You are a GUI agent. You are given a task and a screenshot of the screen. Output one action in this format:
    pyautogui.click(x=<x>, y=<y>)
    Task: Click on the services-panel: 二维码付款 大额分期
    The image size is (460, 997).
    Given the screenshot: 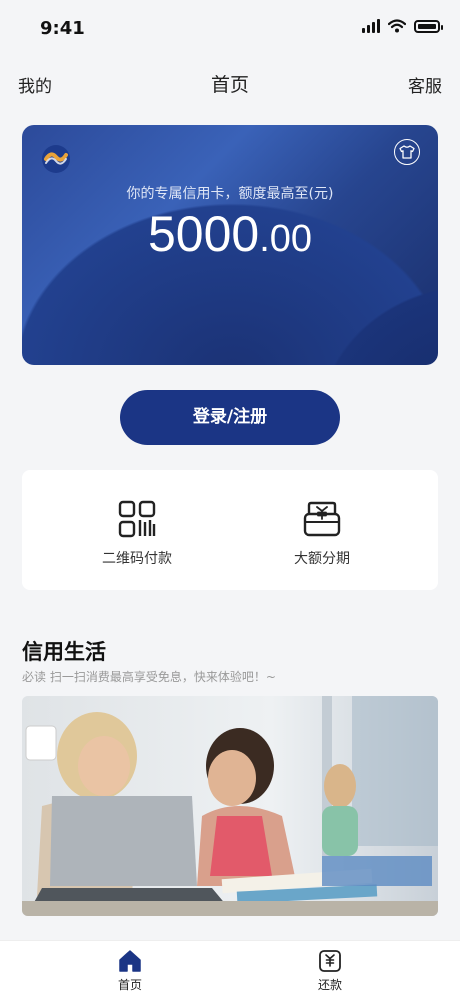 What is the action you would take?
    pyautogui.click(x=230, y=530)
    